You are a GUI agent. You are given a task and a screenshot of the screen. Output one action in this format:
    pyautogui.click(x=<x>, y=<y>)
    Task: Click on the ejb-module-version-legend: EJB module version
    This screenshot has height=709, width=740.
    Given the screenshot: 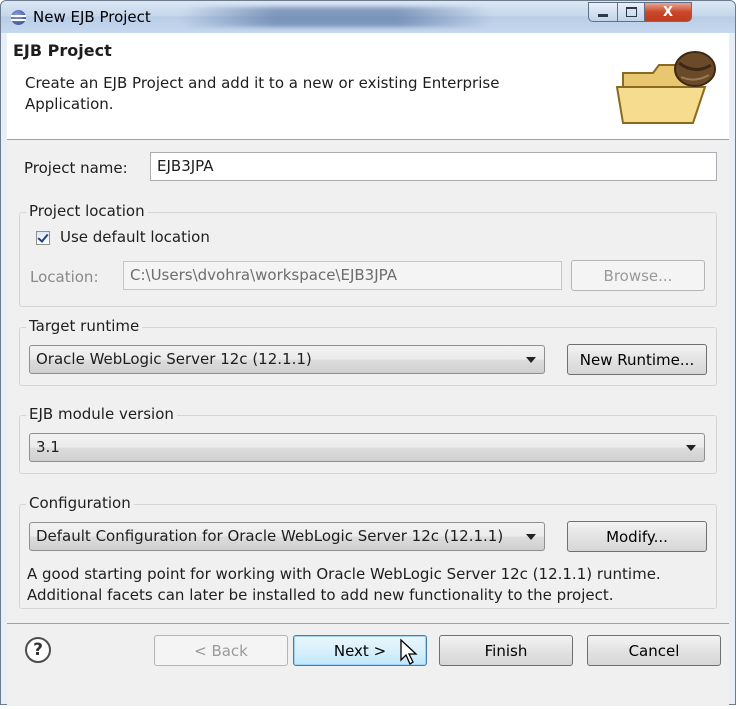 What is the action you would take?
    pyautogui.click(x=101, y=414)
    